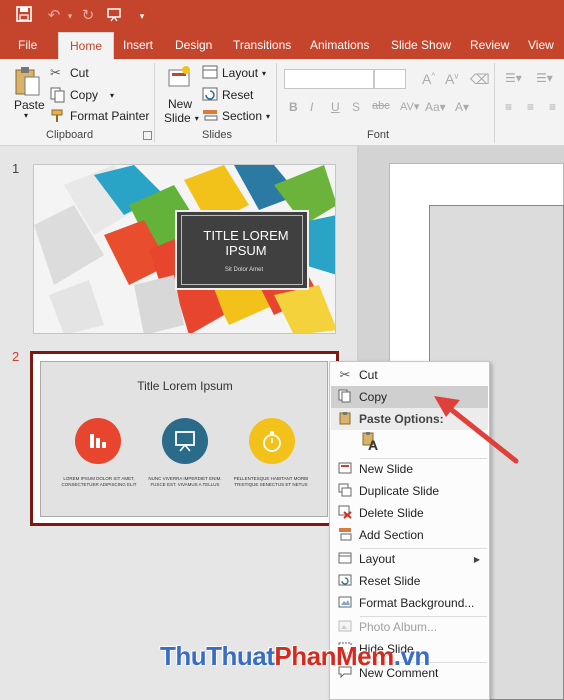 The image size is (564, 700). Describe the element at coordinates (409, 106) in the screenshot. I see `character-spacing-icon: AV▾` at that location.